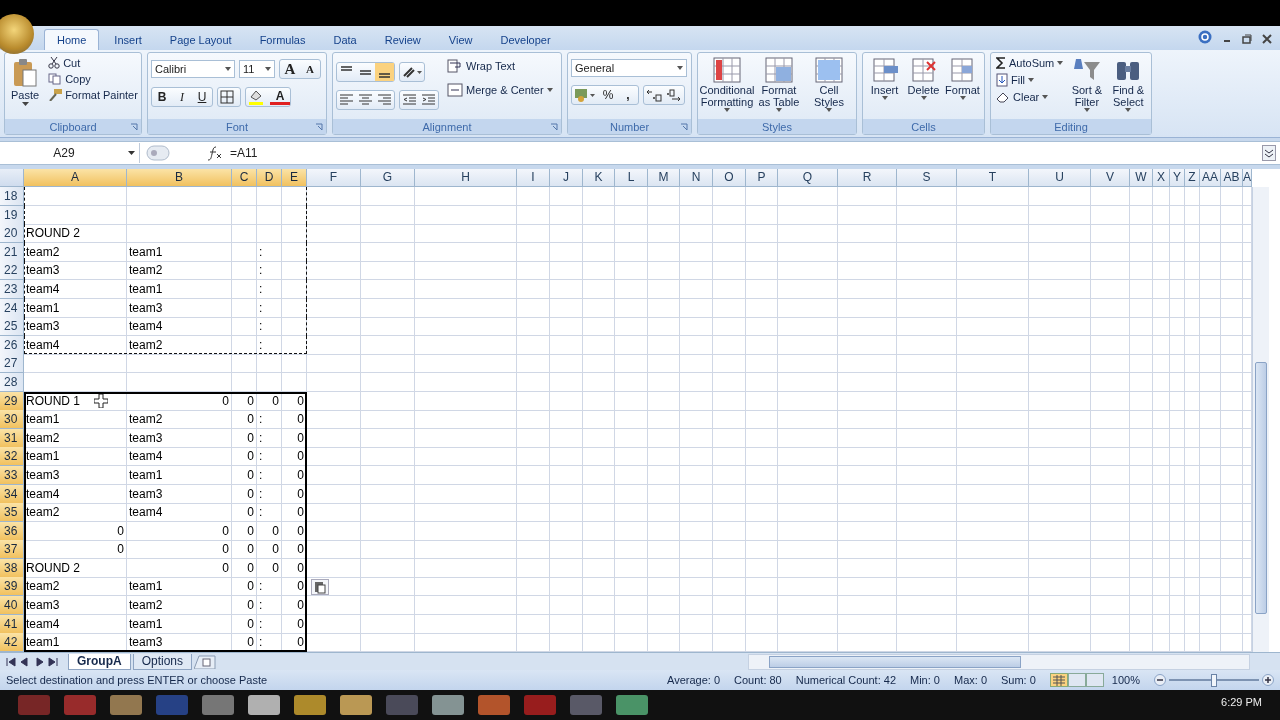 This screenshot has width=1280, height=720. I want to click on restore-icon, so click(1247, 39).